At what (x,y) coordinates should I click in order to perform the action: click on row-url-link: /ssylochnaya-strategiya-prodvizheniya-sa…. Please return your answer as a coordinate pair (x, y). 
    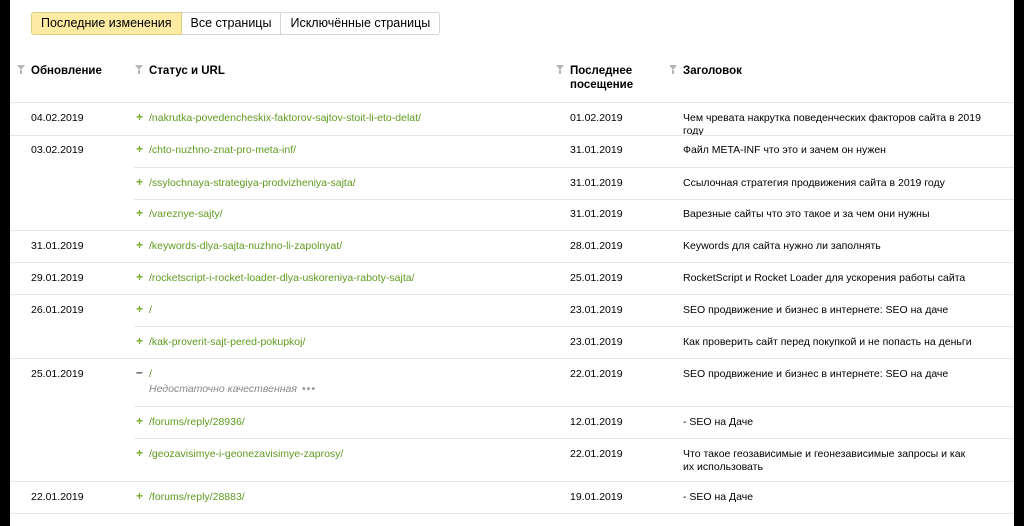
    Looking at the image, I should click on (252, 183).